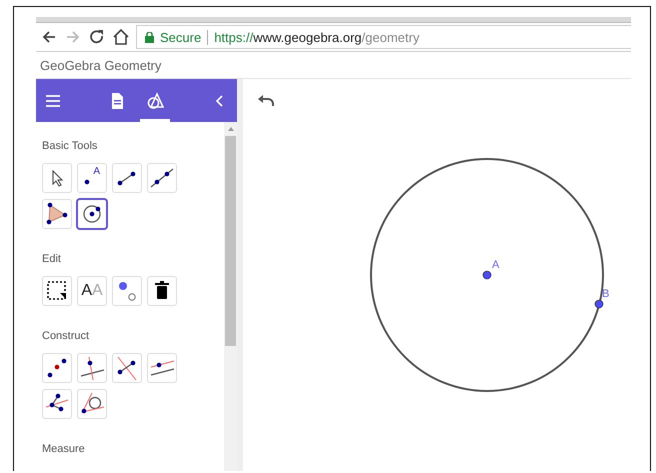 Image resolution: width=656 pixels, height=473 pixels. Describe the element at coordinates (70, 146) in the screenshot. I see `section-title: Basic Tools` at that location.